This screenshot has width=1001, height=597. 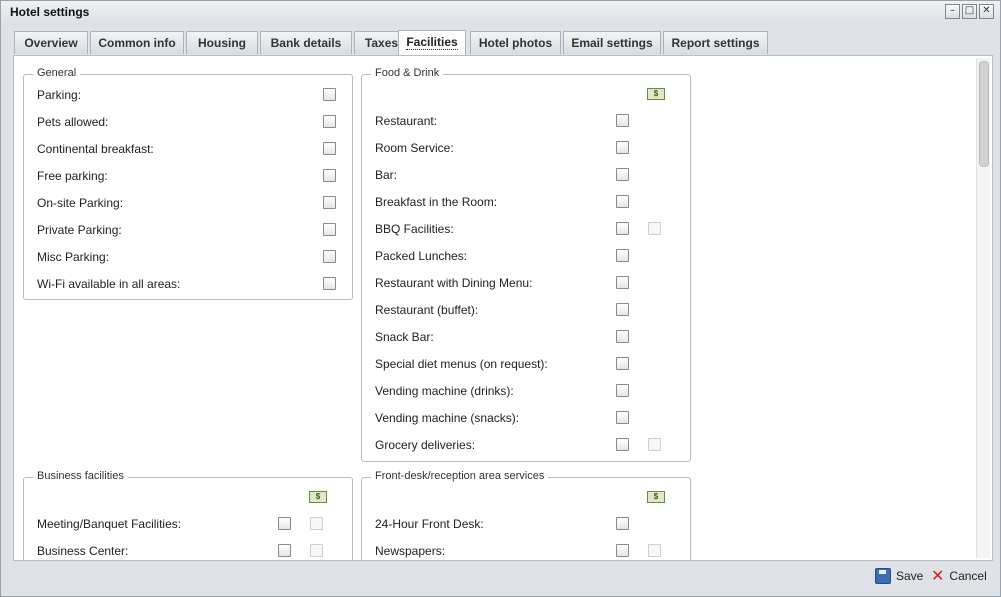 I want to click on vending-snacks-checkbox, so click(x=622, y=417).